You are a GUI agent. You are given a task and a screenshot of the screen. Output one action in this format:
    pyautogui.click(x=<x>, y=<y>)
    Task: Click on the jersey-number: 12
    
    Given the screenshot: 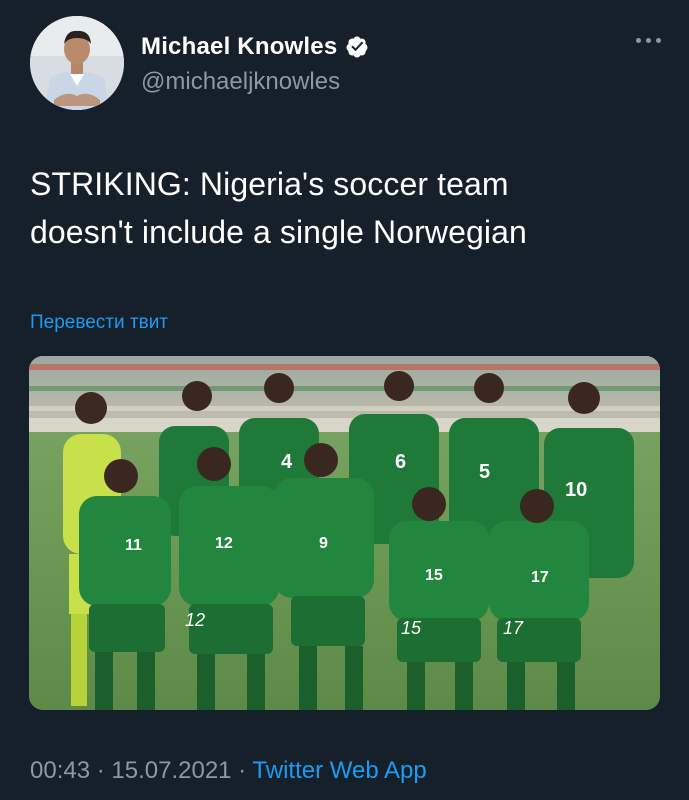 What is the action you would take?
    pyautogui.click(x=224, y=543)
    